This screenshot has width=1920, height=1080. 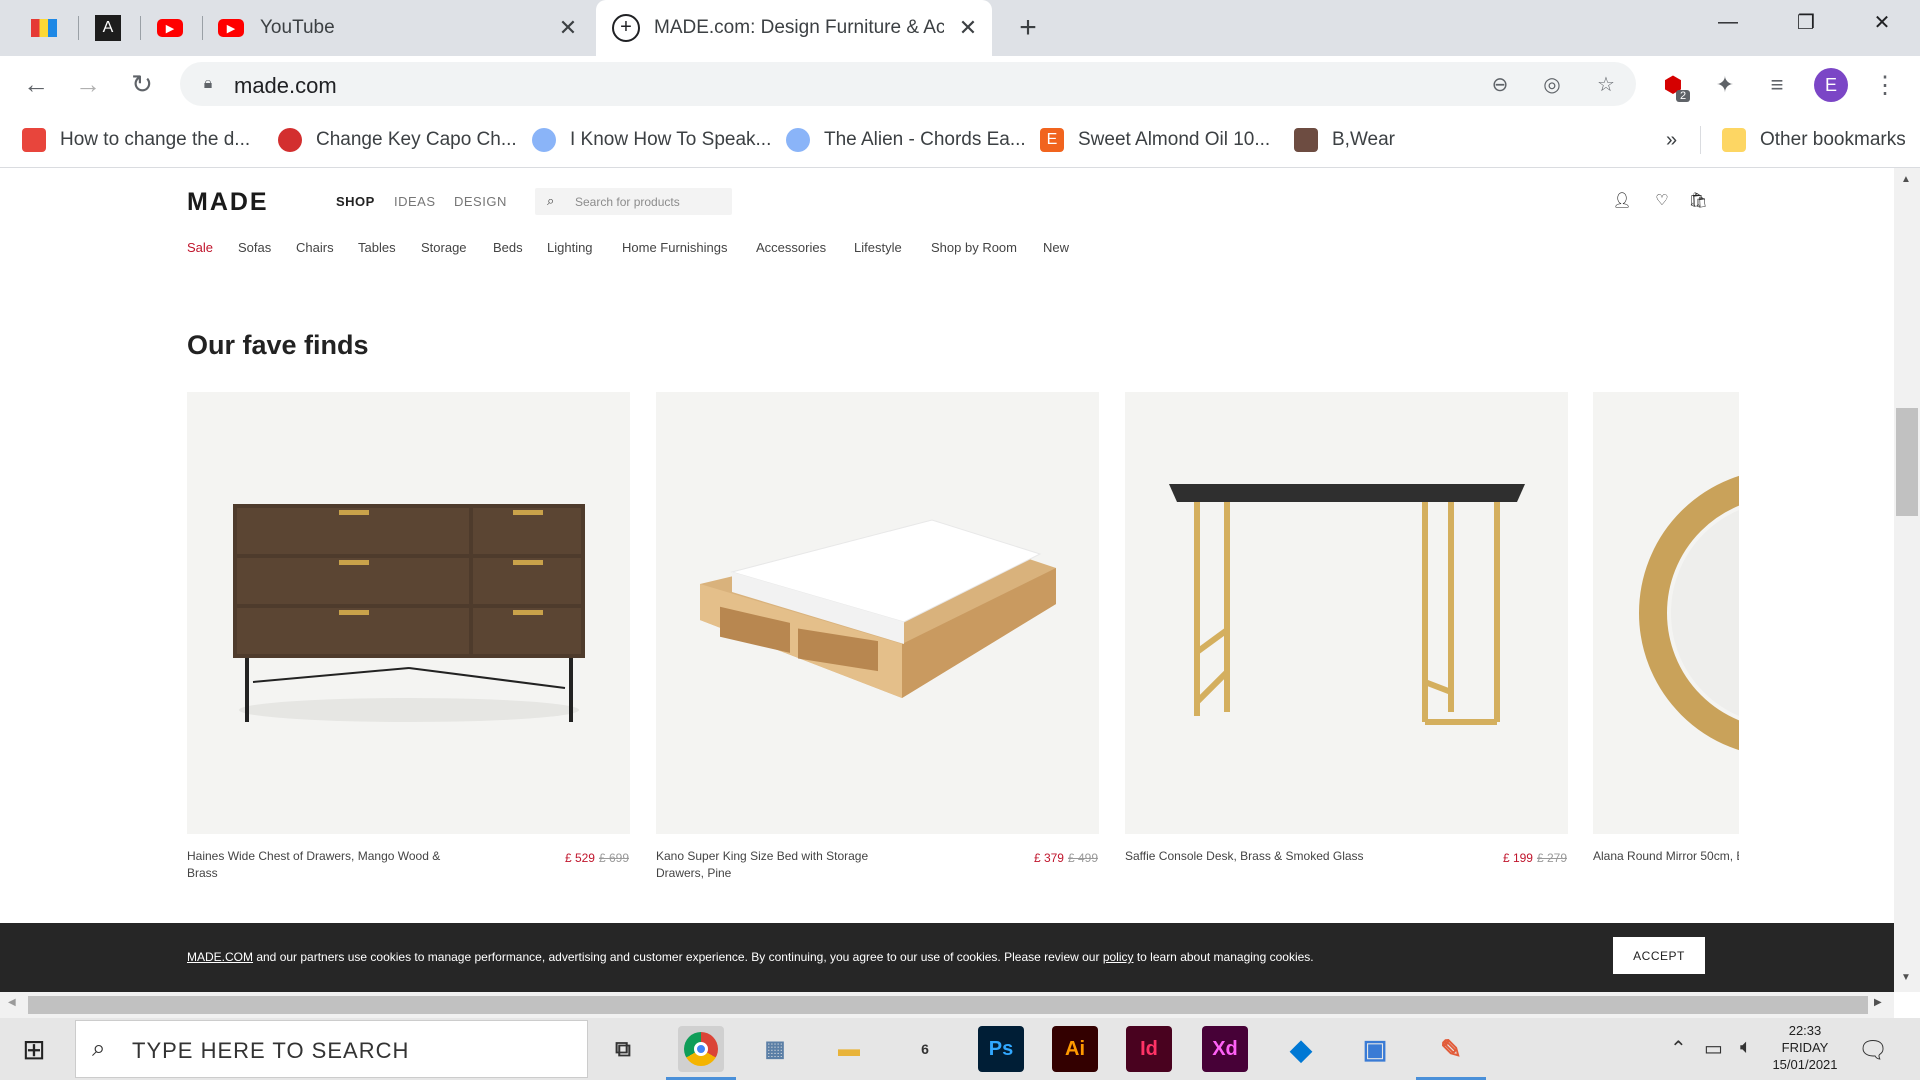 What do you see at coordinates (1451, 1049) in the screenshot?
I see `paint-app-icon: ✎` at bounding box center [1451, 1049].